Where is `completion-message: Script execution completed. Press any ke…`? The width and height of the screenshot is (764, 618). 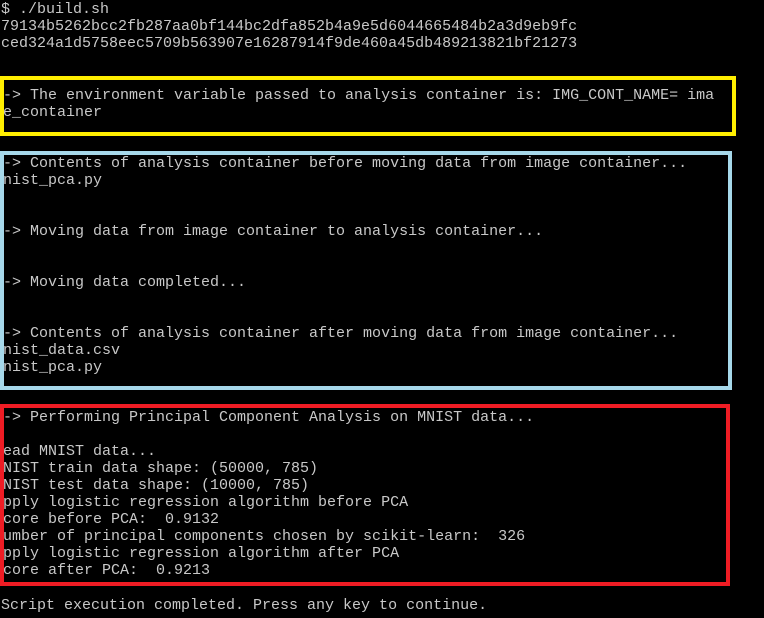
completion-message: Script execution completed. Press any ke… is located at coordinates (244, 605).